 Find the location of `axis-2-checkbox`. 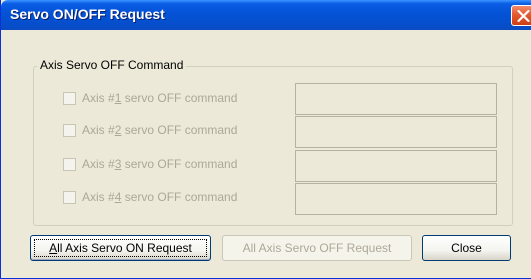

axis-2-checkbox is located at coordinates (69, 130).